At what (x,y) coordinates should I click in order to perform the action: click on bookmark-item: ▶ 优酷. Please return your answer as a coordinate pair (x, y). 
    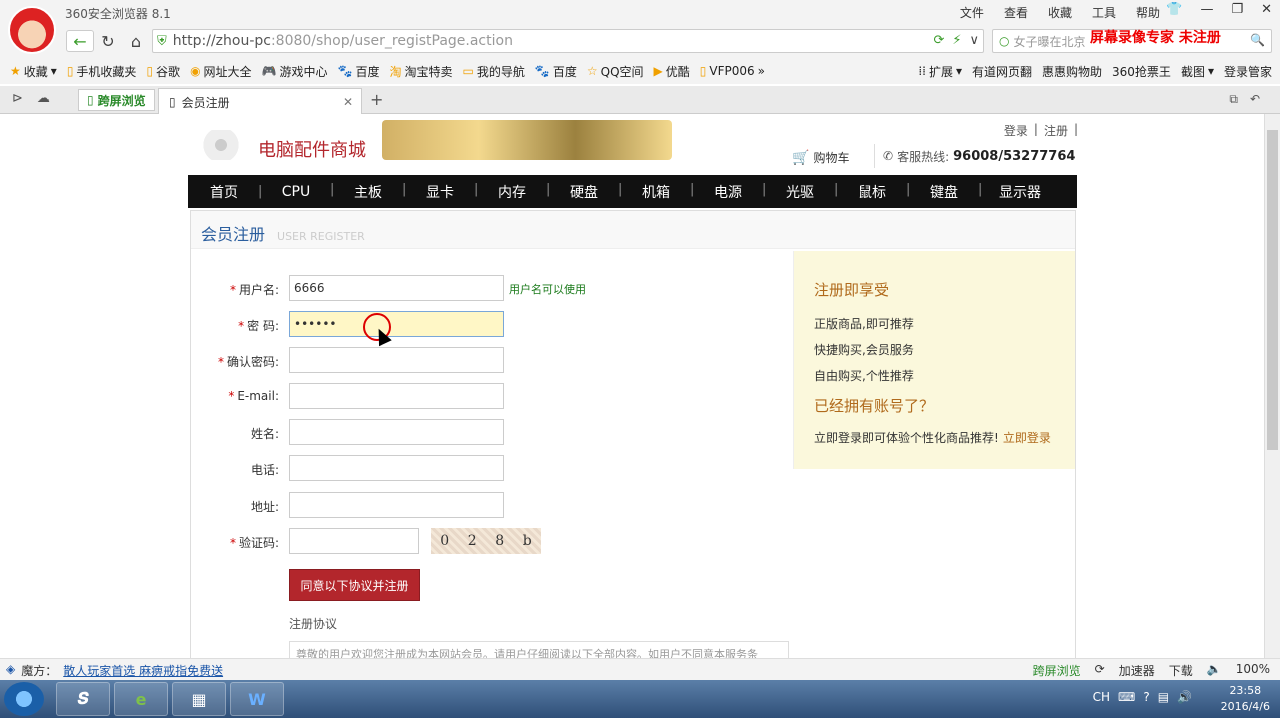
    Looking at the image, I should click on (672, 71).